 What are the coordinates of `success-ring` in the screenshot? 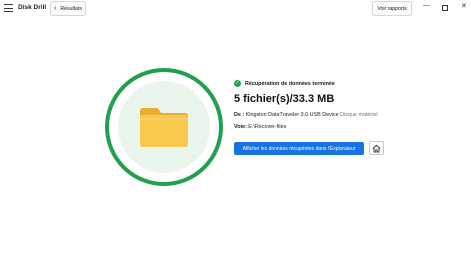 It's located at (164, 127).